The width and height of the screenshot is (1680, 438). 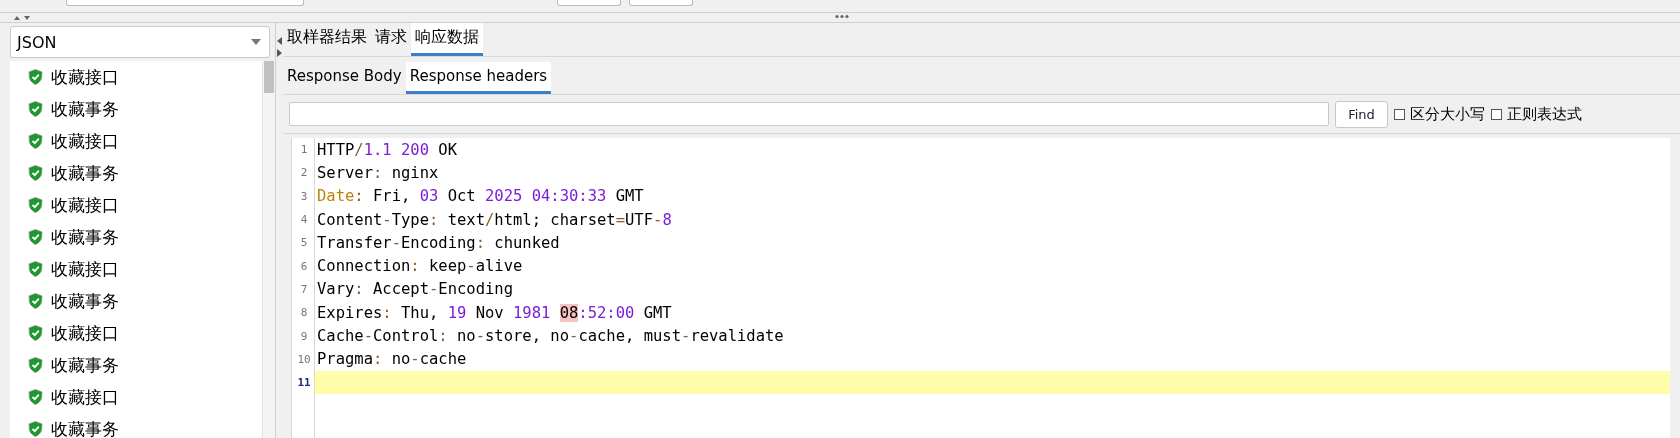 What do you see at coordinates (842, 16) in the screenshot?
I see `splitter-grip-icon` at bounding box center [842, 16].